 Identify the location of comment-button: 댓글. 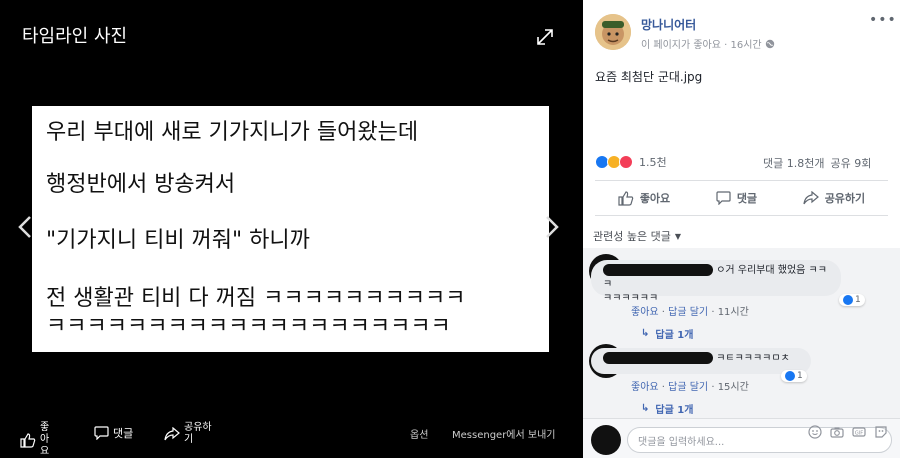
(736, 198).